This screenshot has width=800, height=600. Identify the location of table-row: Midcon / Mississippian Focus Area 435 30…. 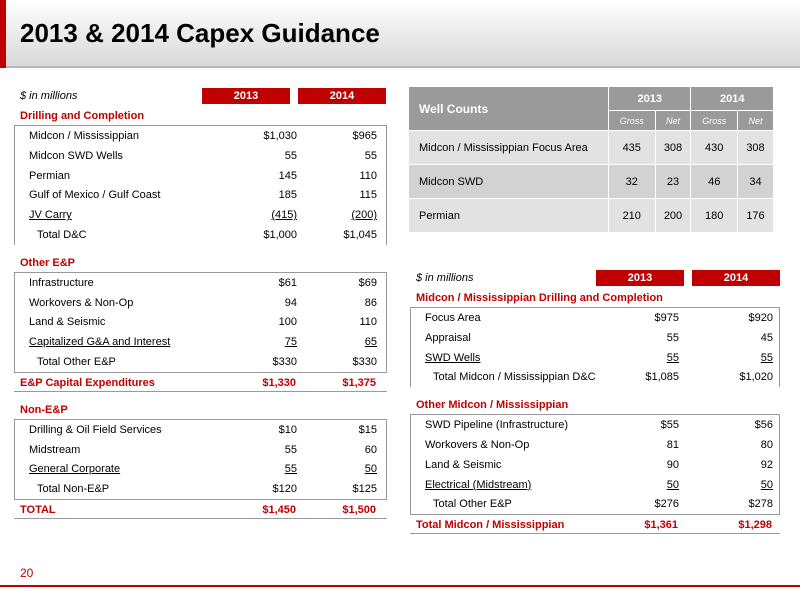
(591, 147).